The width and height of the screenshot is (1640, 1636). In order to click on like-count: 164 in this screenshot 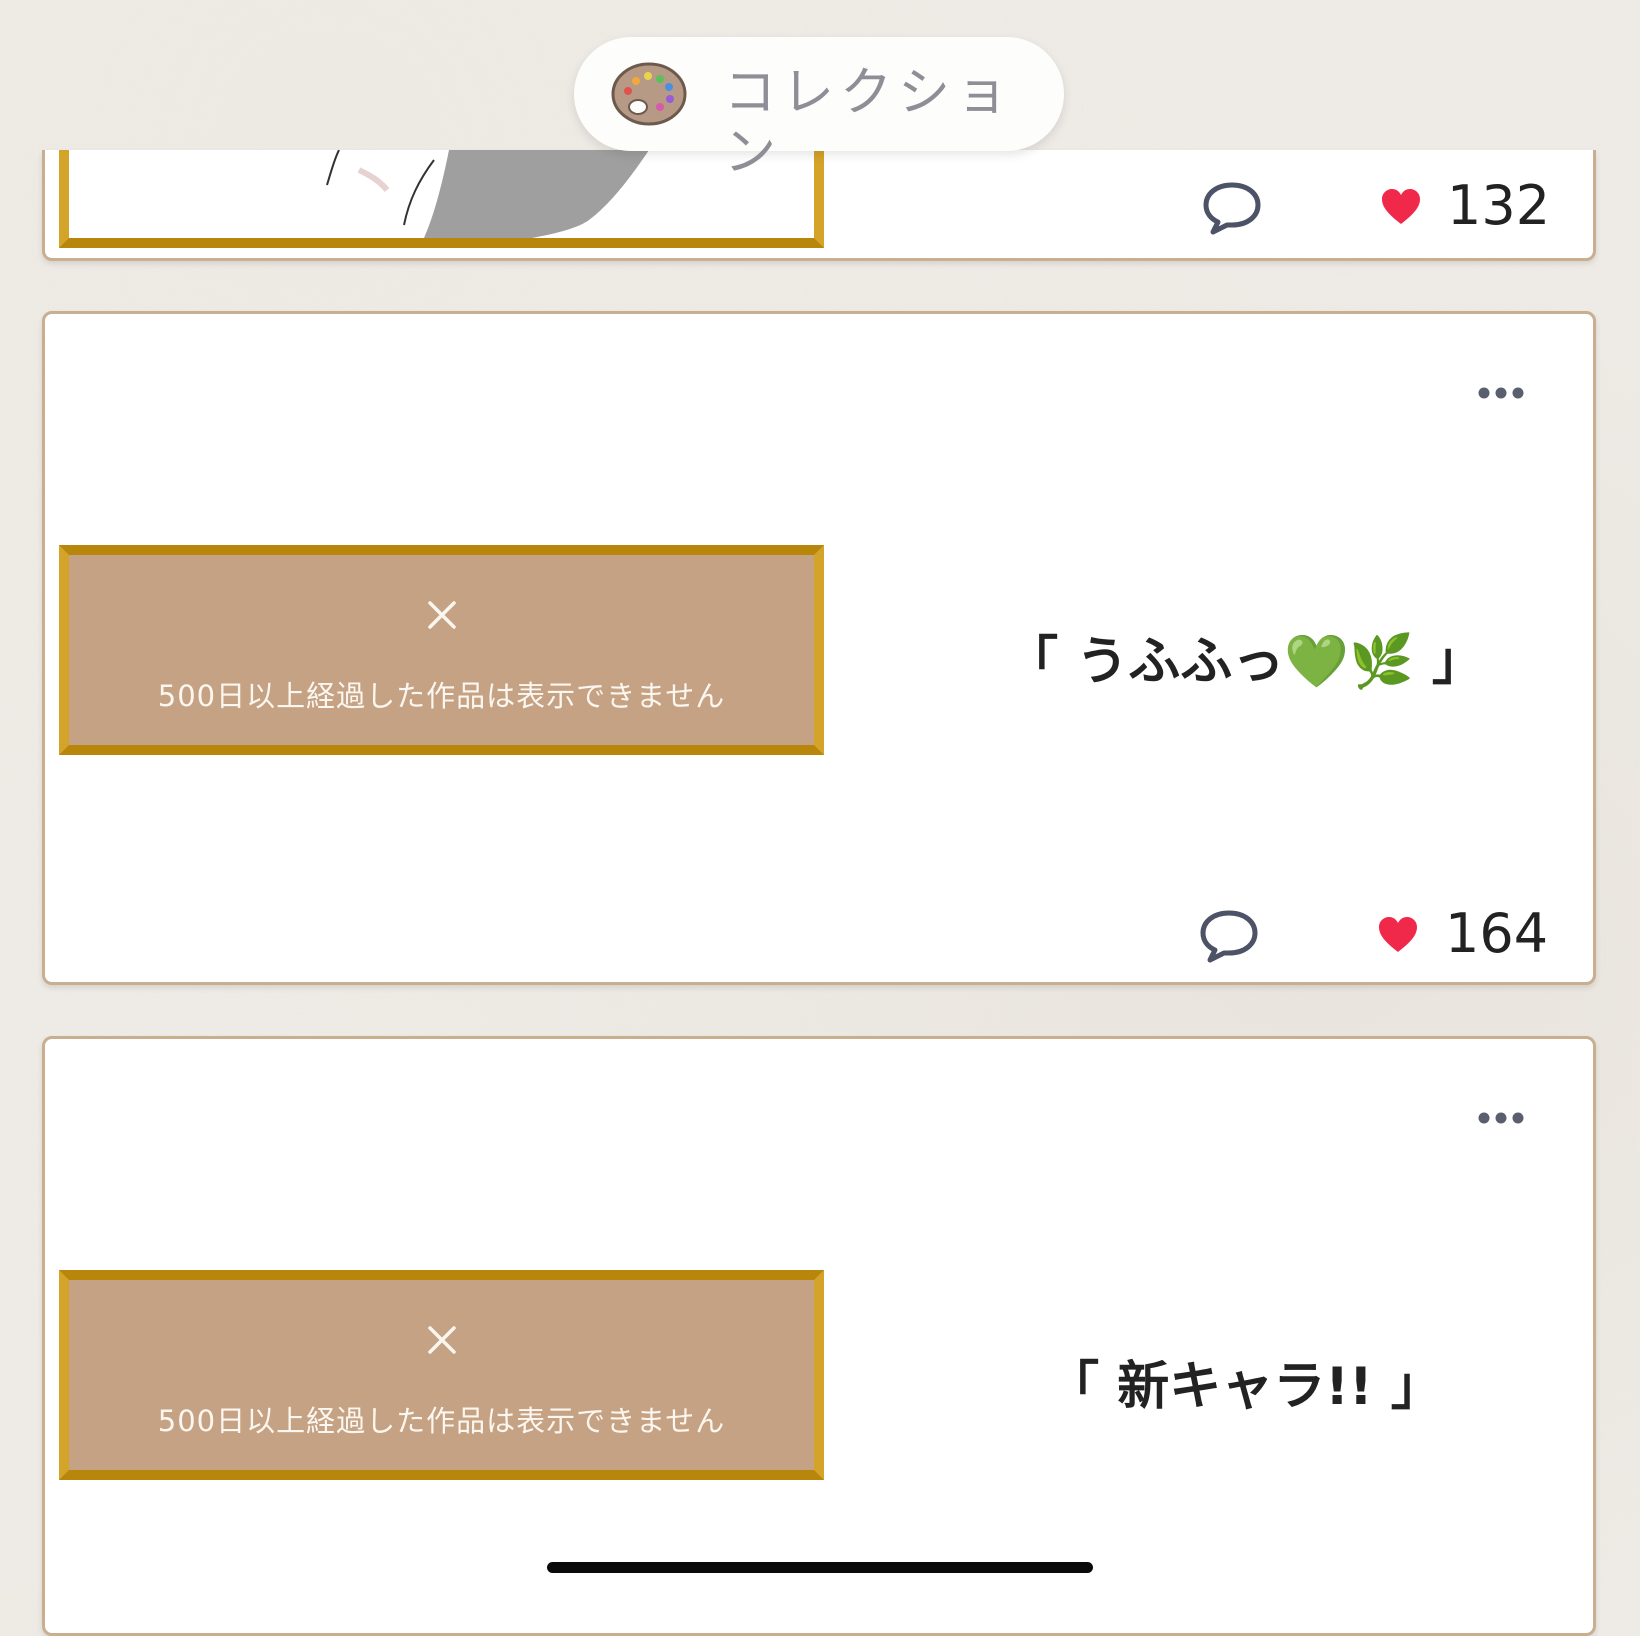, I will do `click(1497, 933)`.